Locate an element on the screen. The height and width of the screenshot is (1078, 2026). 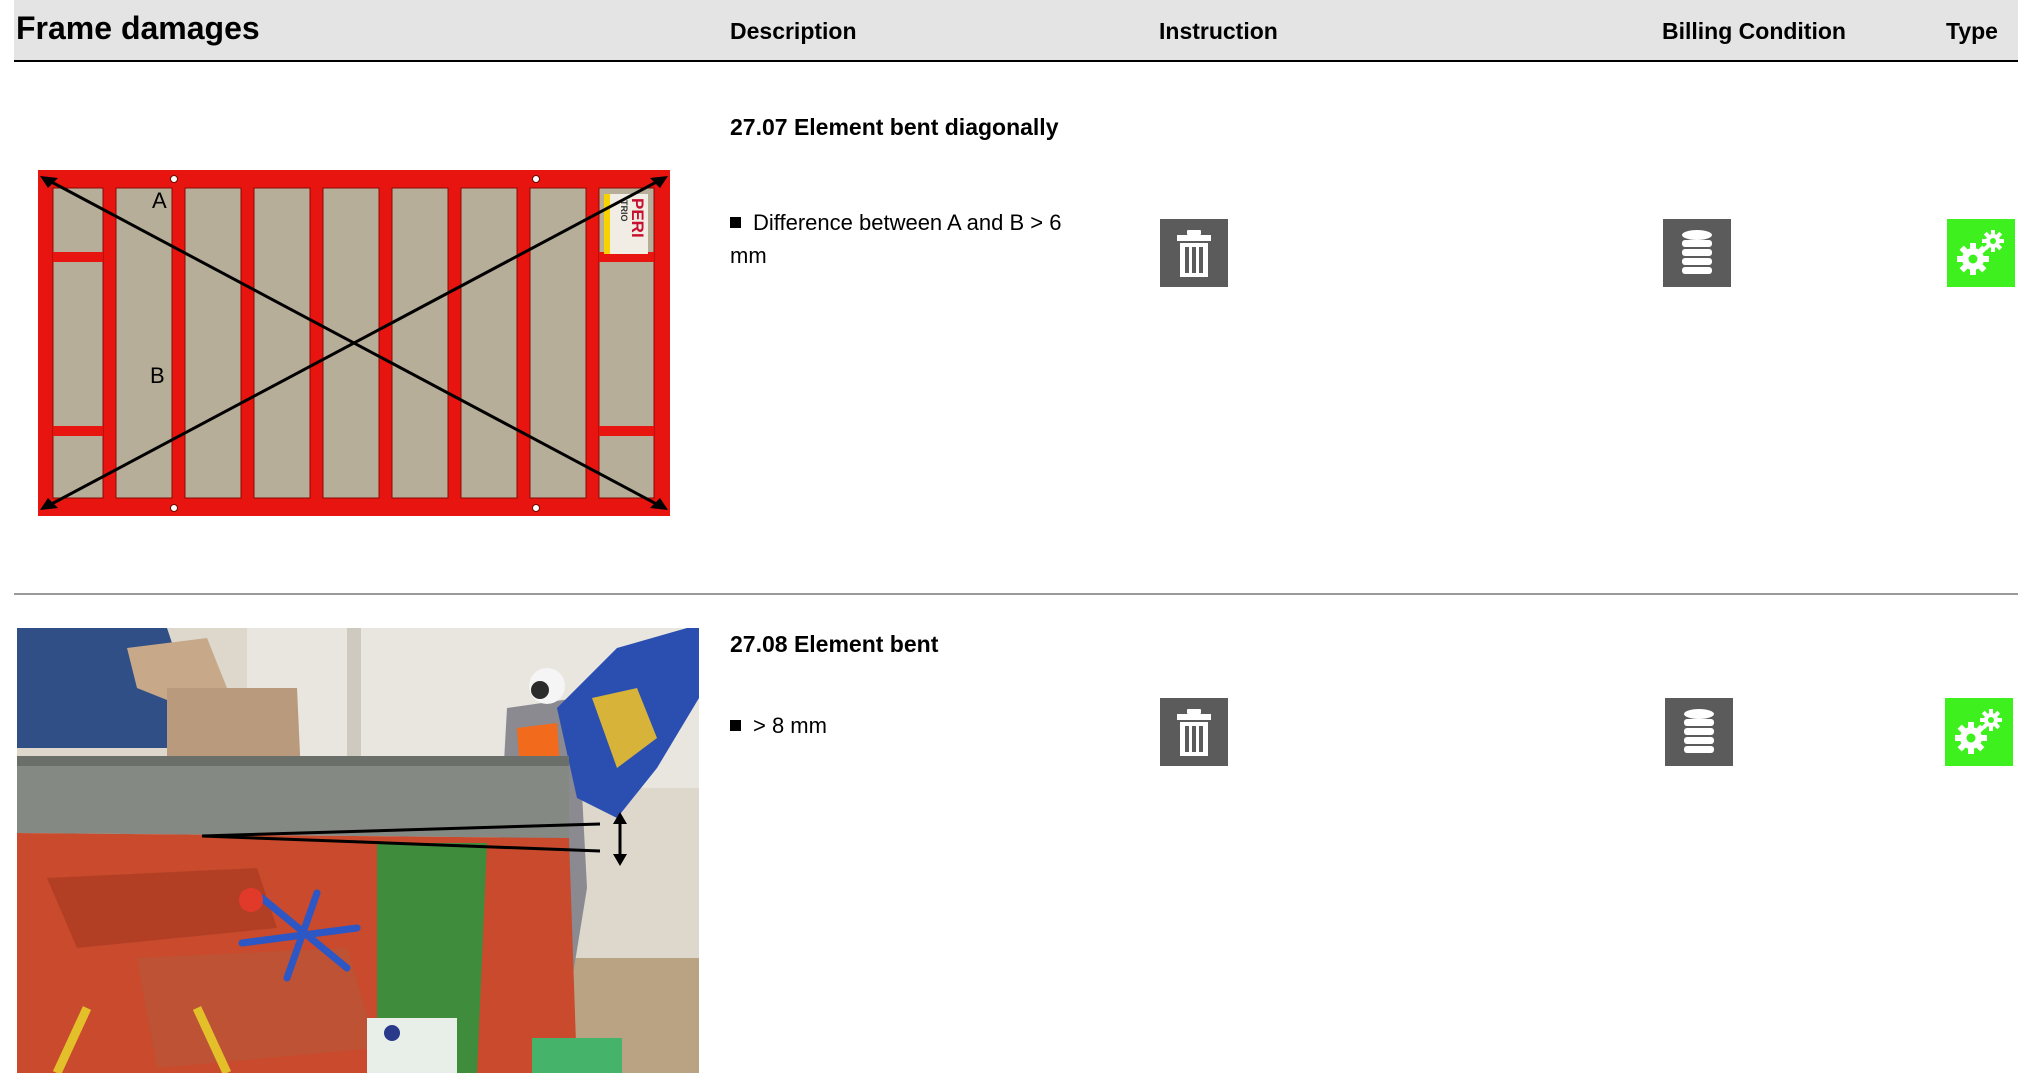
frame-diagram: TRIO PERI A B is located at coordinates (354, 345).